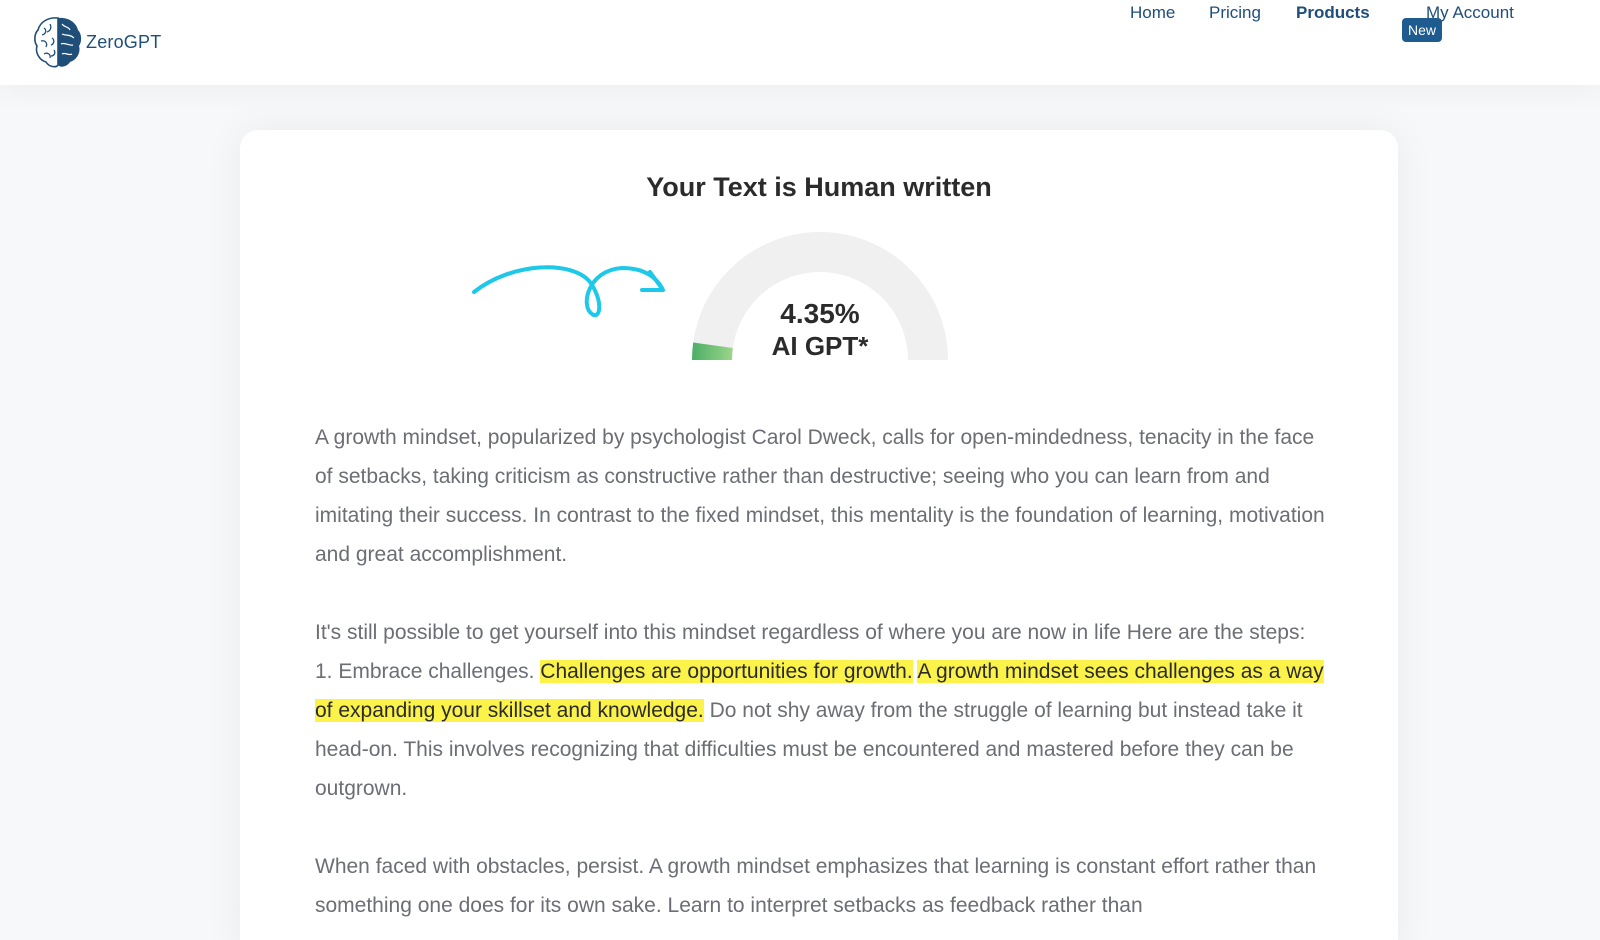 This screenshot has width=1600, height=940. Describe the element at coordinates (1235, 13) in the screenshot. I see `nav-pricing: Pricing` at that location.